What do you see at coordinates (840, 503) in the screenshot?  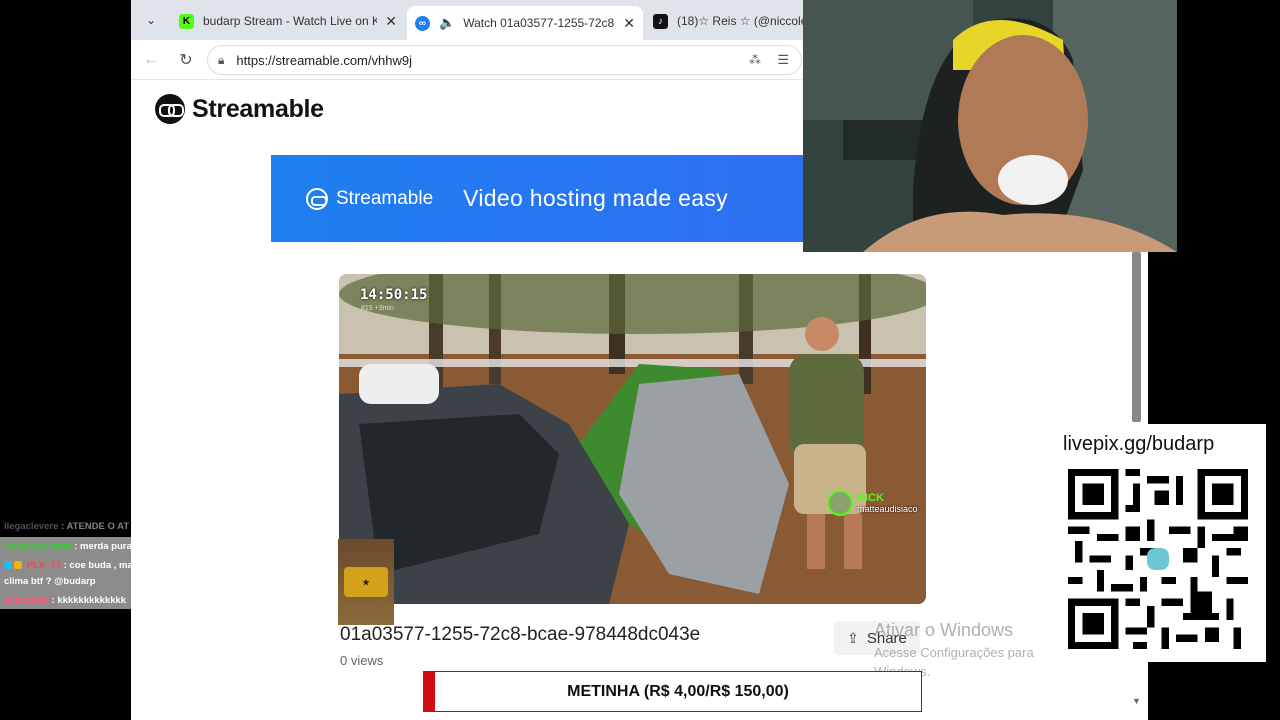 I see `avatar` at bounding box center [840, 503].